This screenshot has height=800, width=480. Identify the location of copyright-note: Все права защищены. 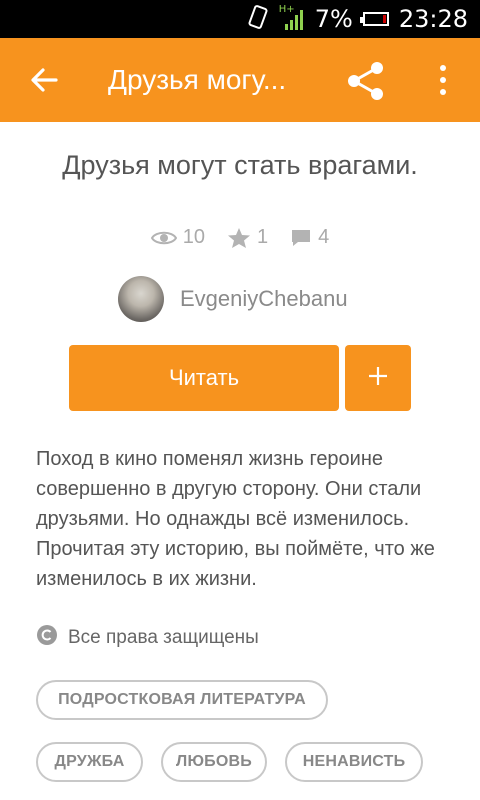
(147, 638).